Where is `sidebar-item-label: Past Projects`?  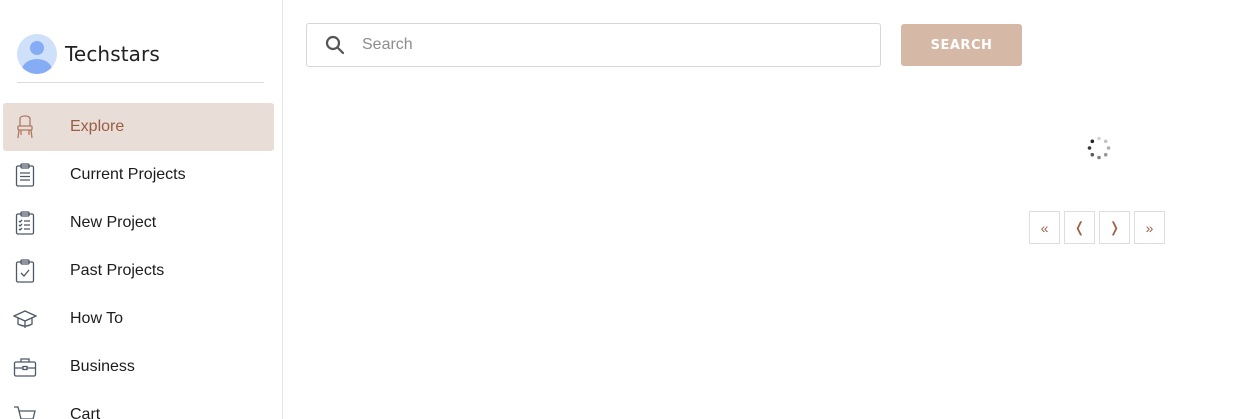 sidebar-item-label: Past Projects is located at coordinates (117, 270).